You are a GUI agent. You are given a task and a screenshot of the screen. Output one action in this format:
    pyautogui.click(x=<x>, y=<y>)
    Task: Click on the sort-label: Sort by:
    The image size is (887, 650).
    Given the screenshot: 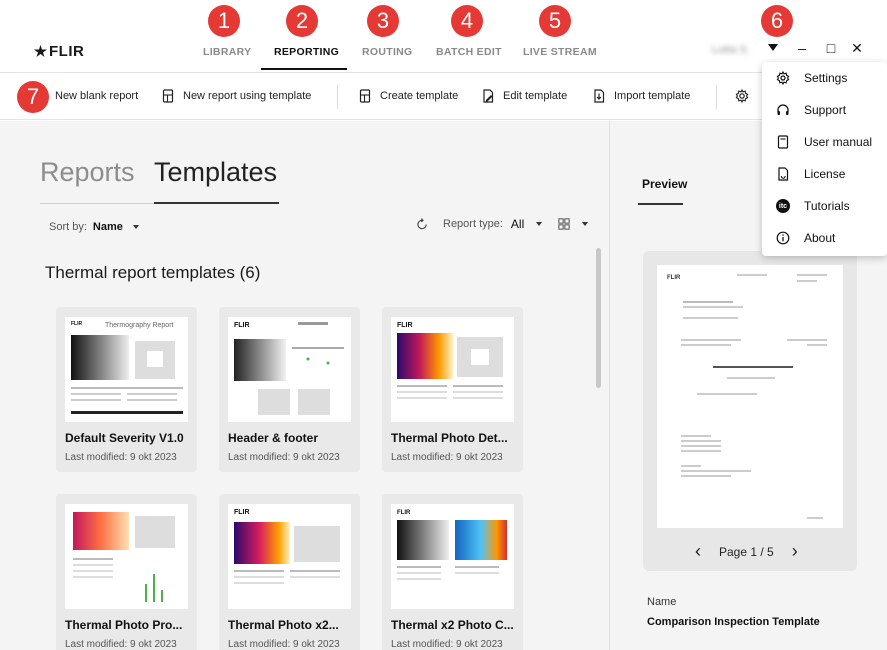 What is the action you would take?
    pyautogui.click(x=68, y=227)
    